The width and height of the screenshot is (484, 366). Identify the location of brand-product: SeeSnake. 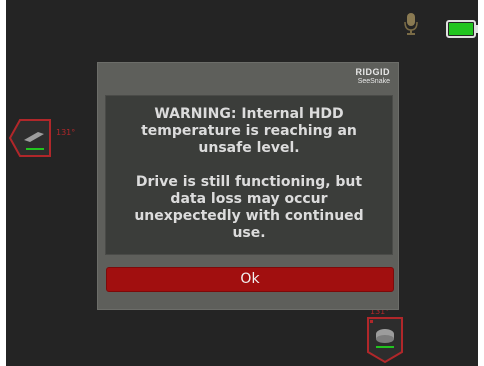
(373, 81).